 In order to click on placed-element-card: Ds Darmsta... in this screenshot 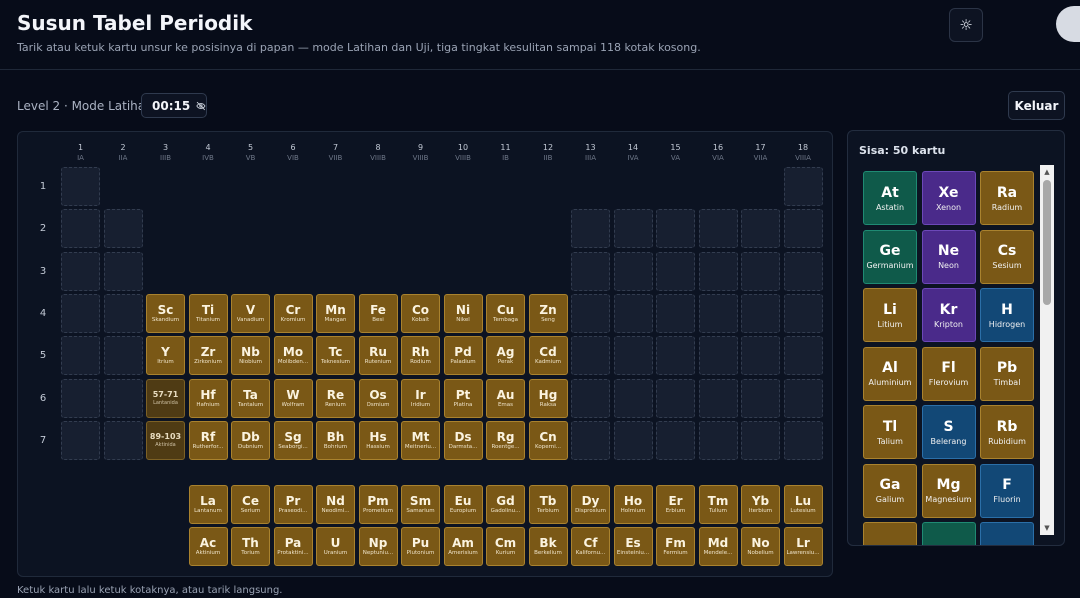, I will do `click(463, 440)`.